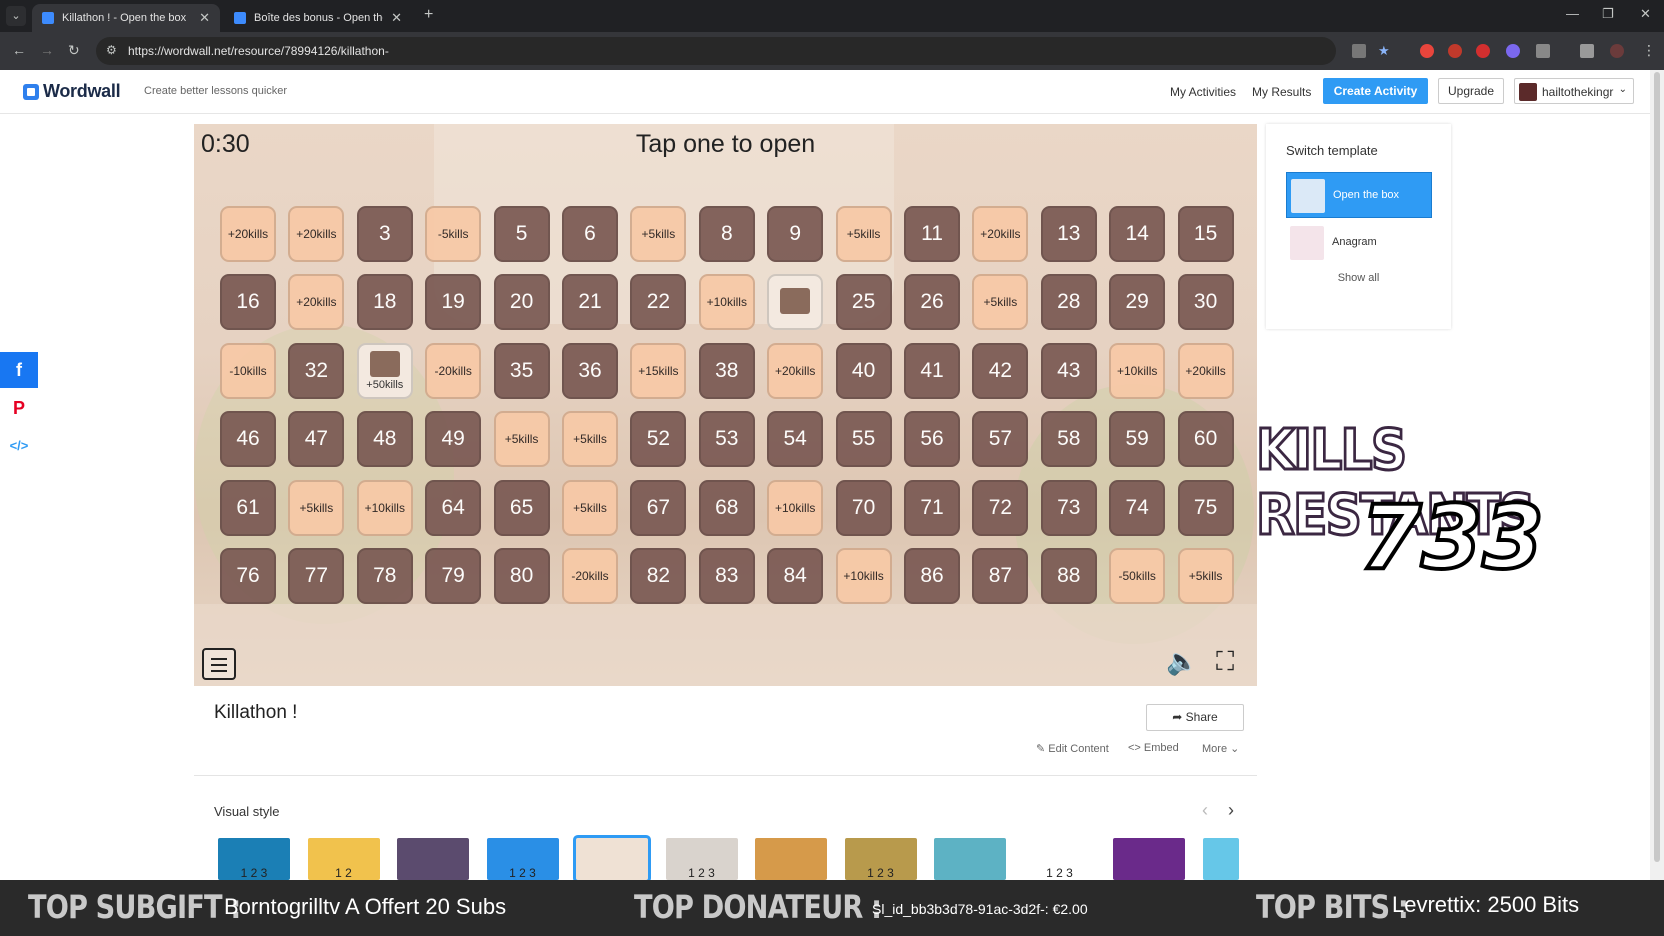 The width and height of the screenshot is (1664, 936). I want to click on box-34: -20kills, so click(453, 370).